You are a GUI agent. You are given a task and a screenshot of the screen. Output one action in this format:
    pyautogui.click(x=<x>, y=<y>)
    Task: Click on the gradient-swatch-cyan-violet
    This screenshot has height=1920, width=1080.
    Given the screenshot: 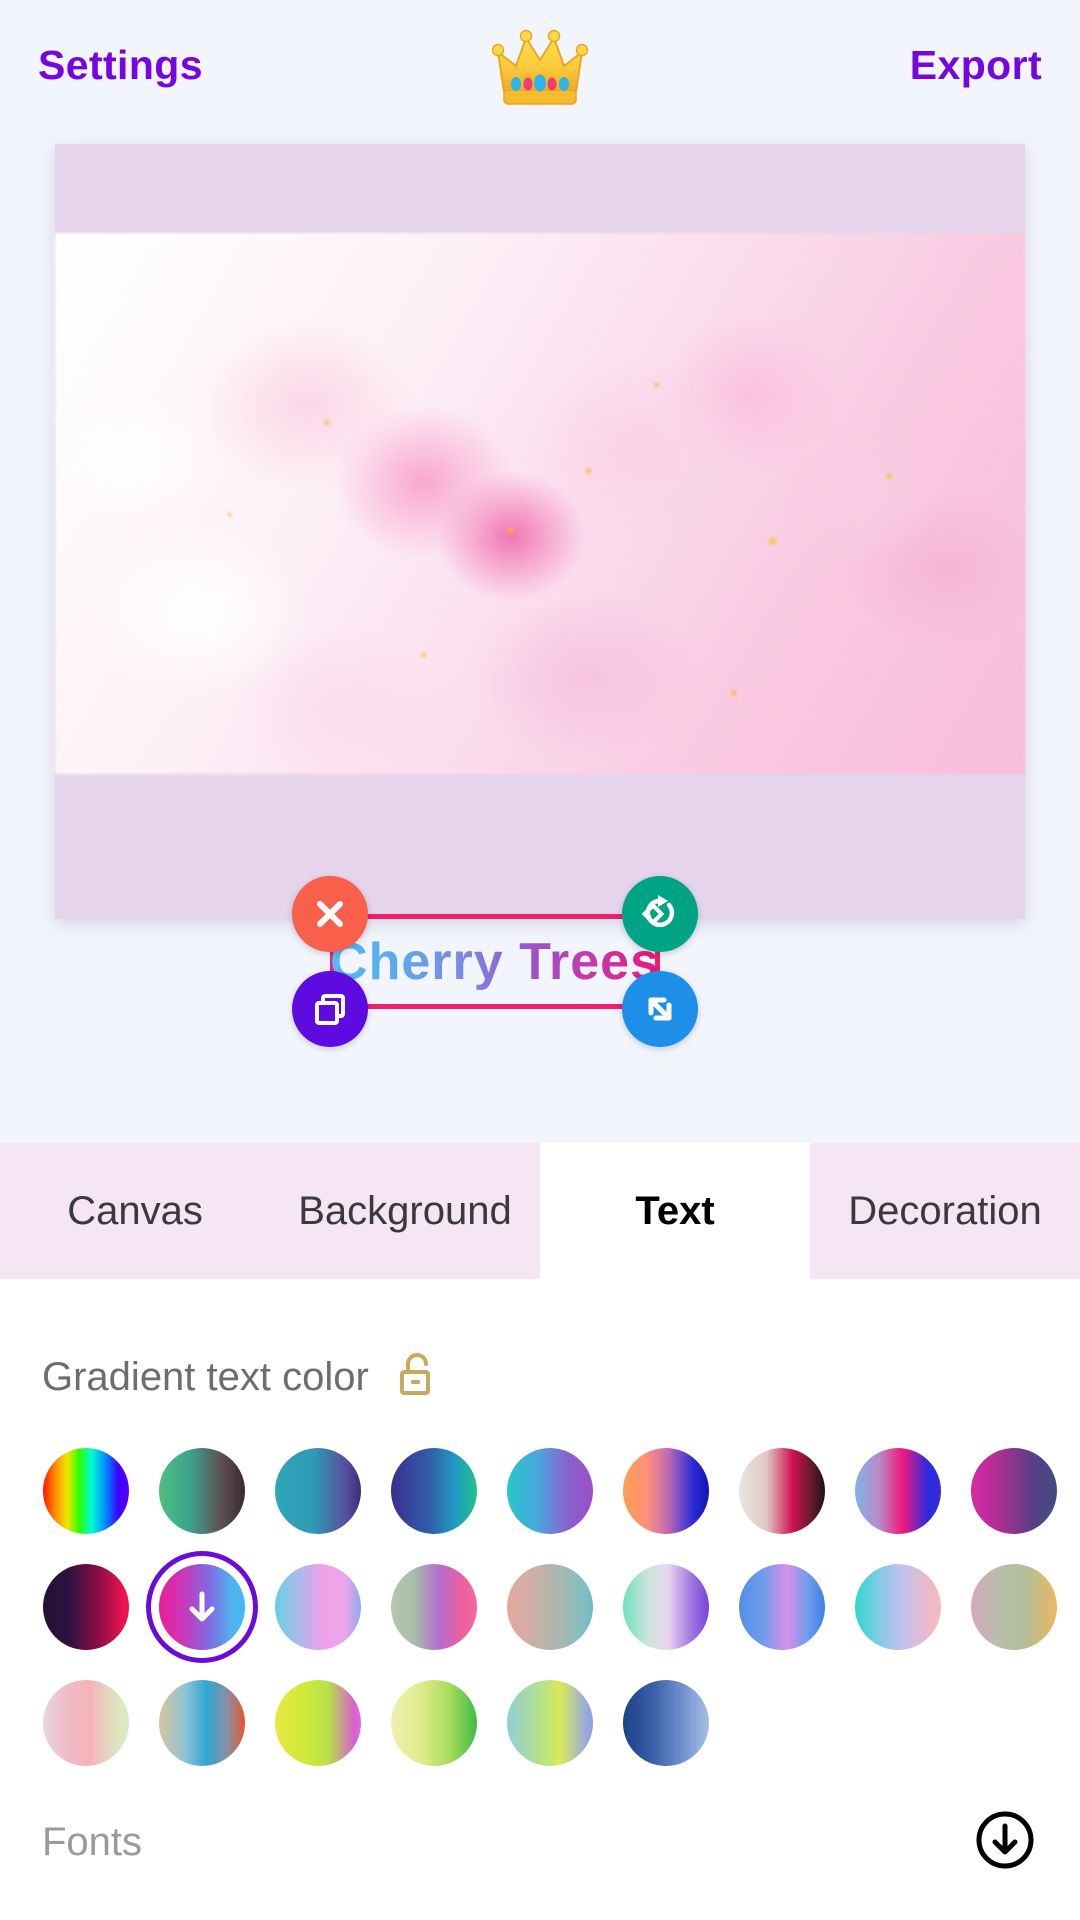 What is the action you would take?
    pyautogui.click(x=550, y=1491)
    